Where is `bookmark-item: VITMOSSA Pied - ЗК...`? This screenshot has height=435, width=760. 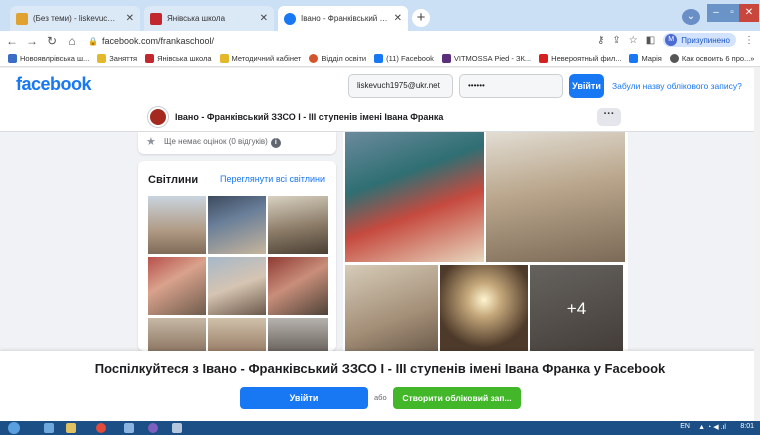
bookmark-item: VITMOSSA Pied - ЗК... is located at coordinates (486, 58).